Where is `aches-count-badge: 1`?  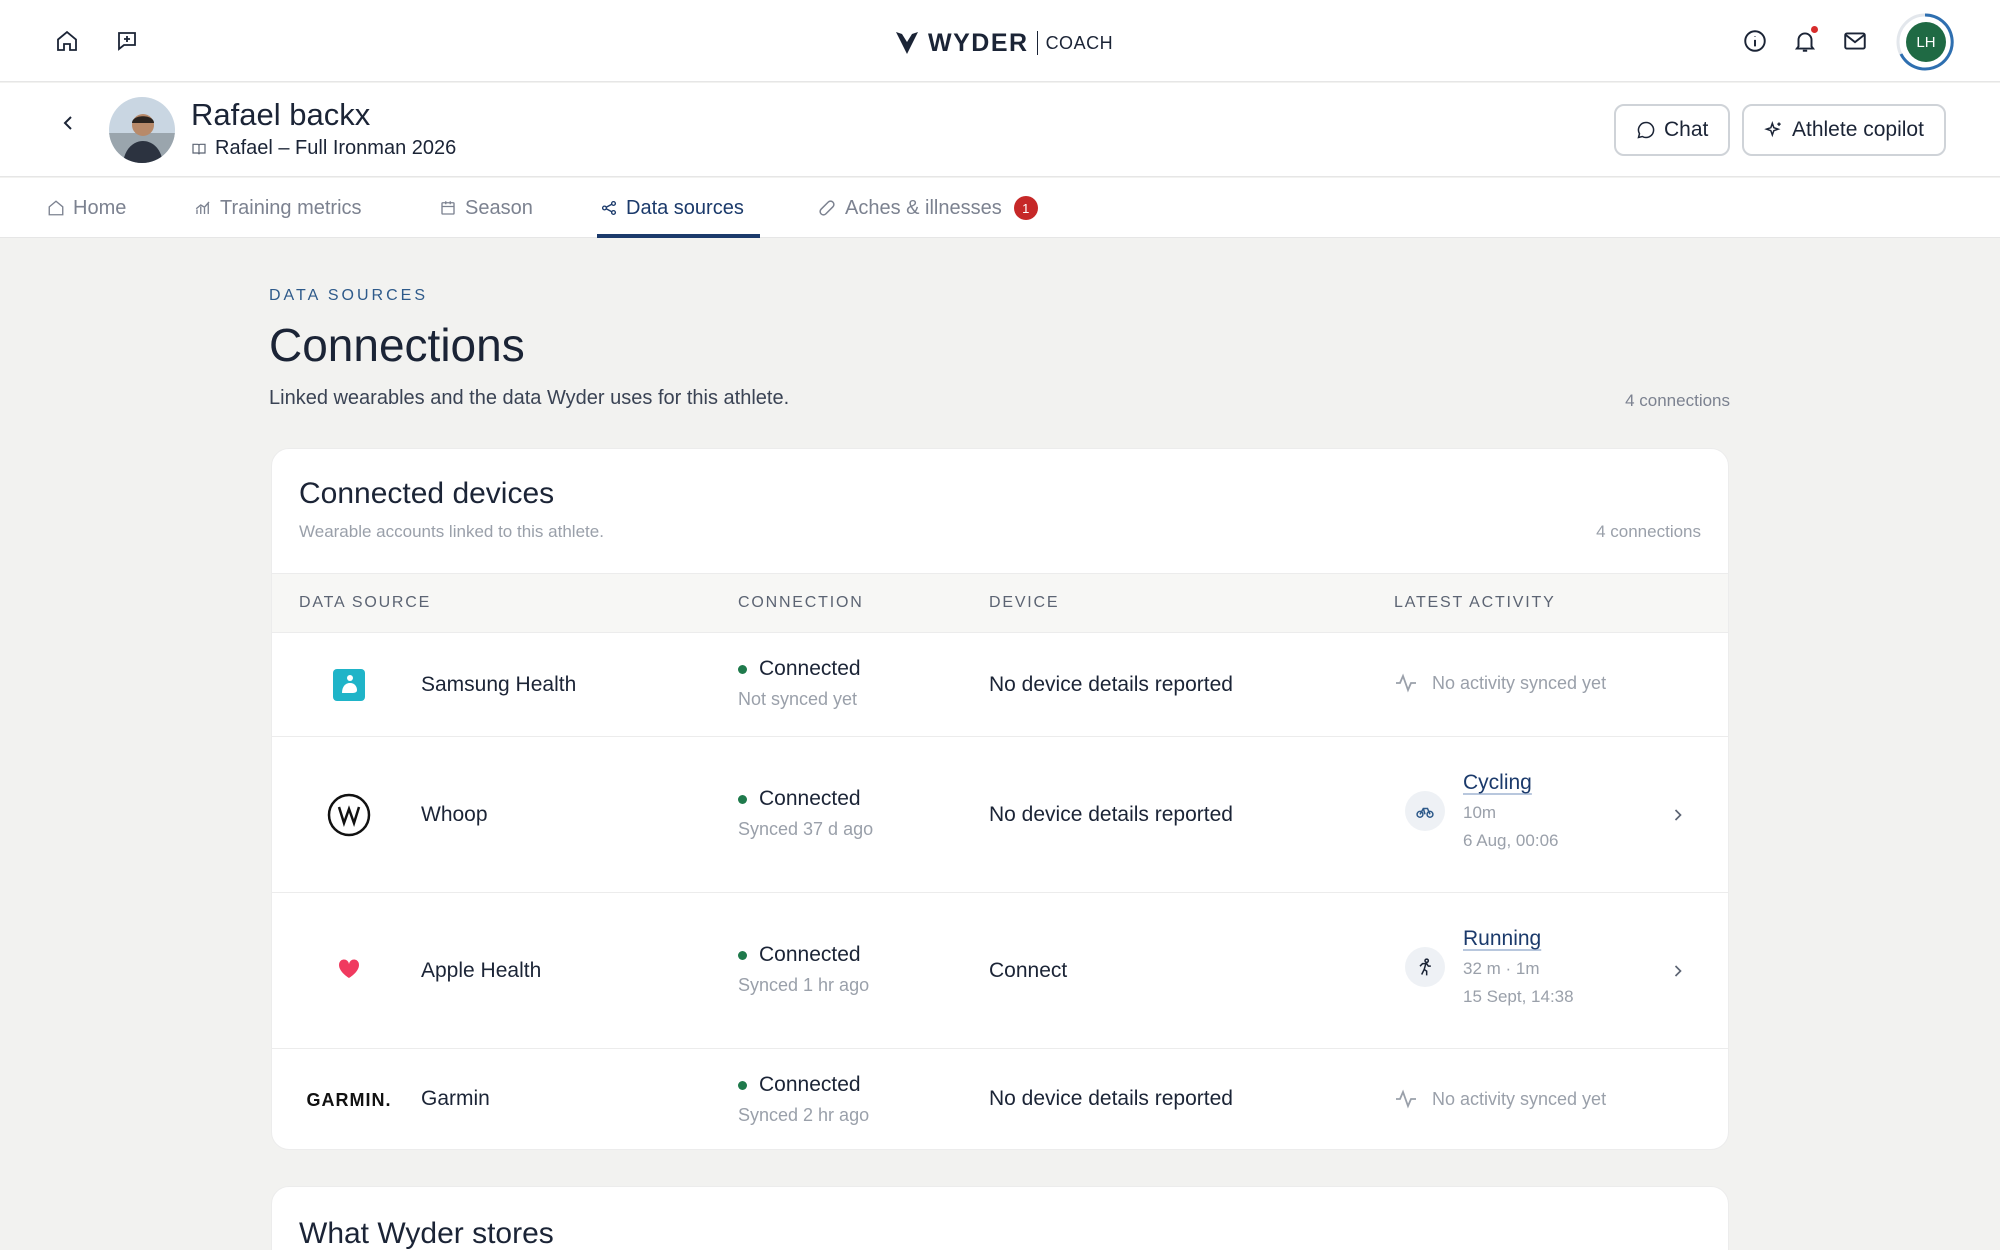 aches-count-badge: 1 is located at coordinates (1025, 208).